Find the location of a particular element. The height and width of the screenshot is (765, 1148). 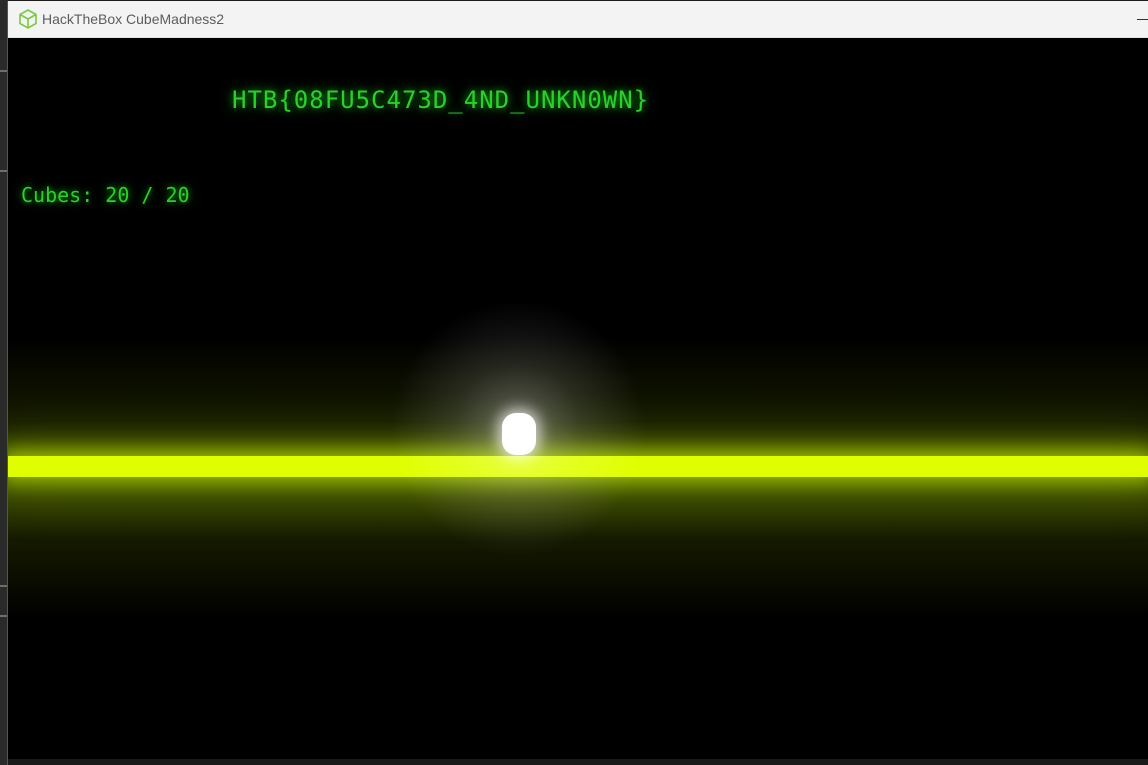

window-bottom-edge is located at coordinates (578, 762).